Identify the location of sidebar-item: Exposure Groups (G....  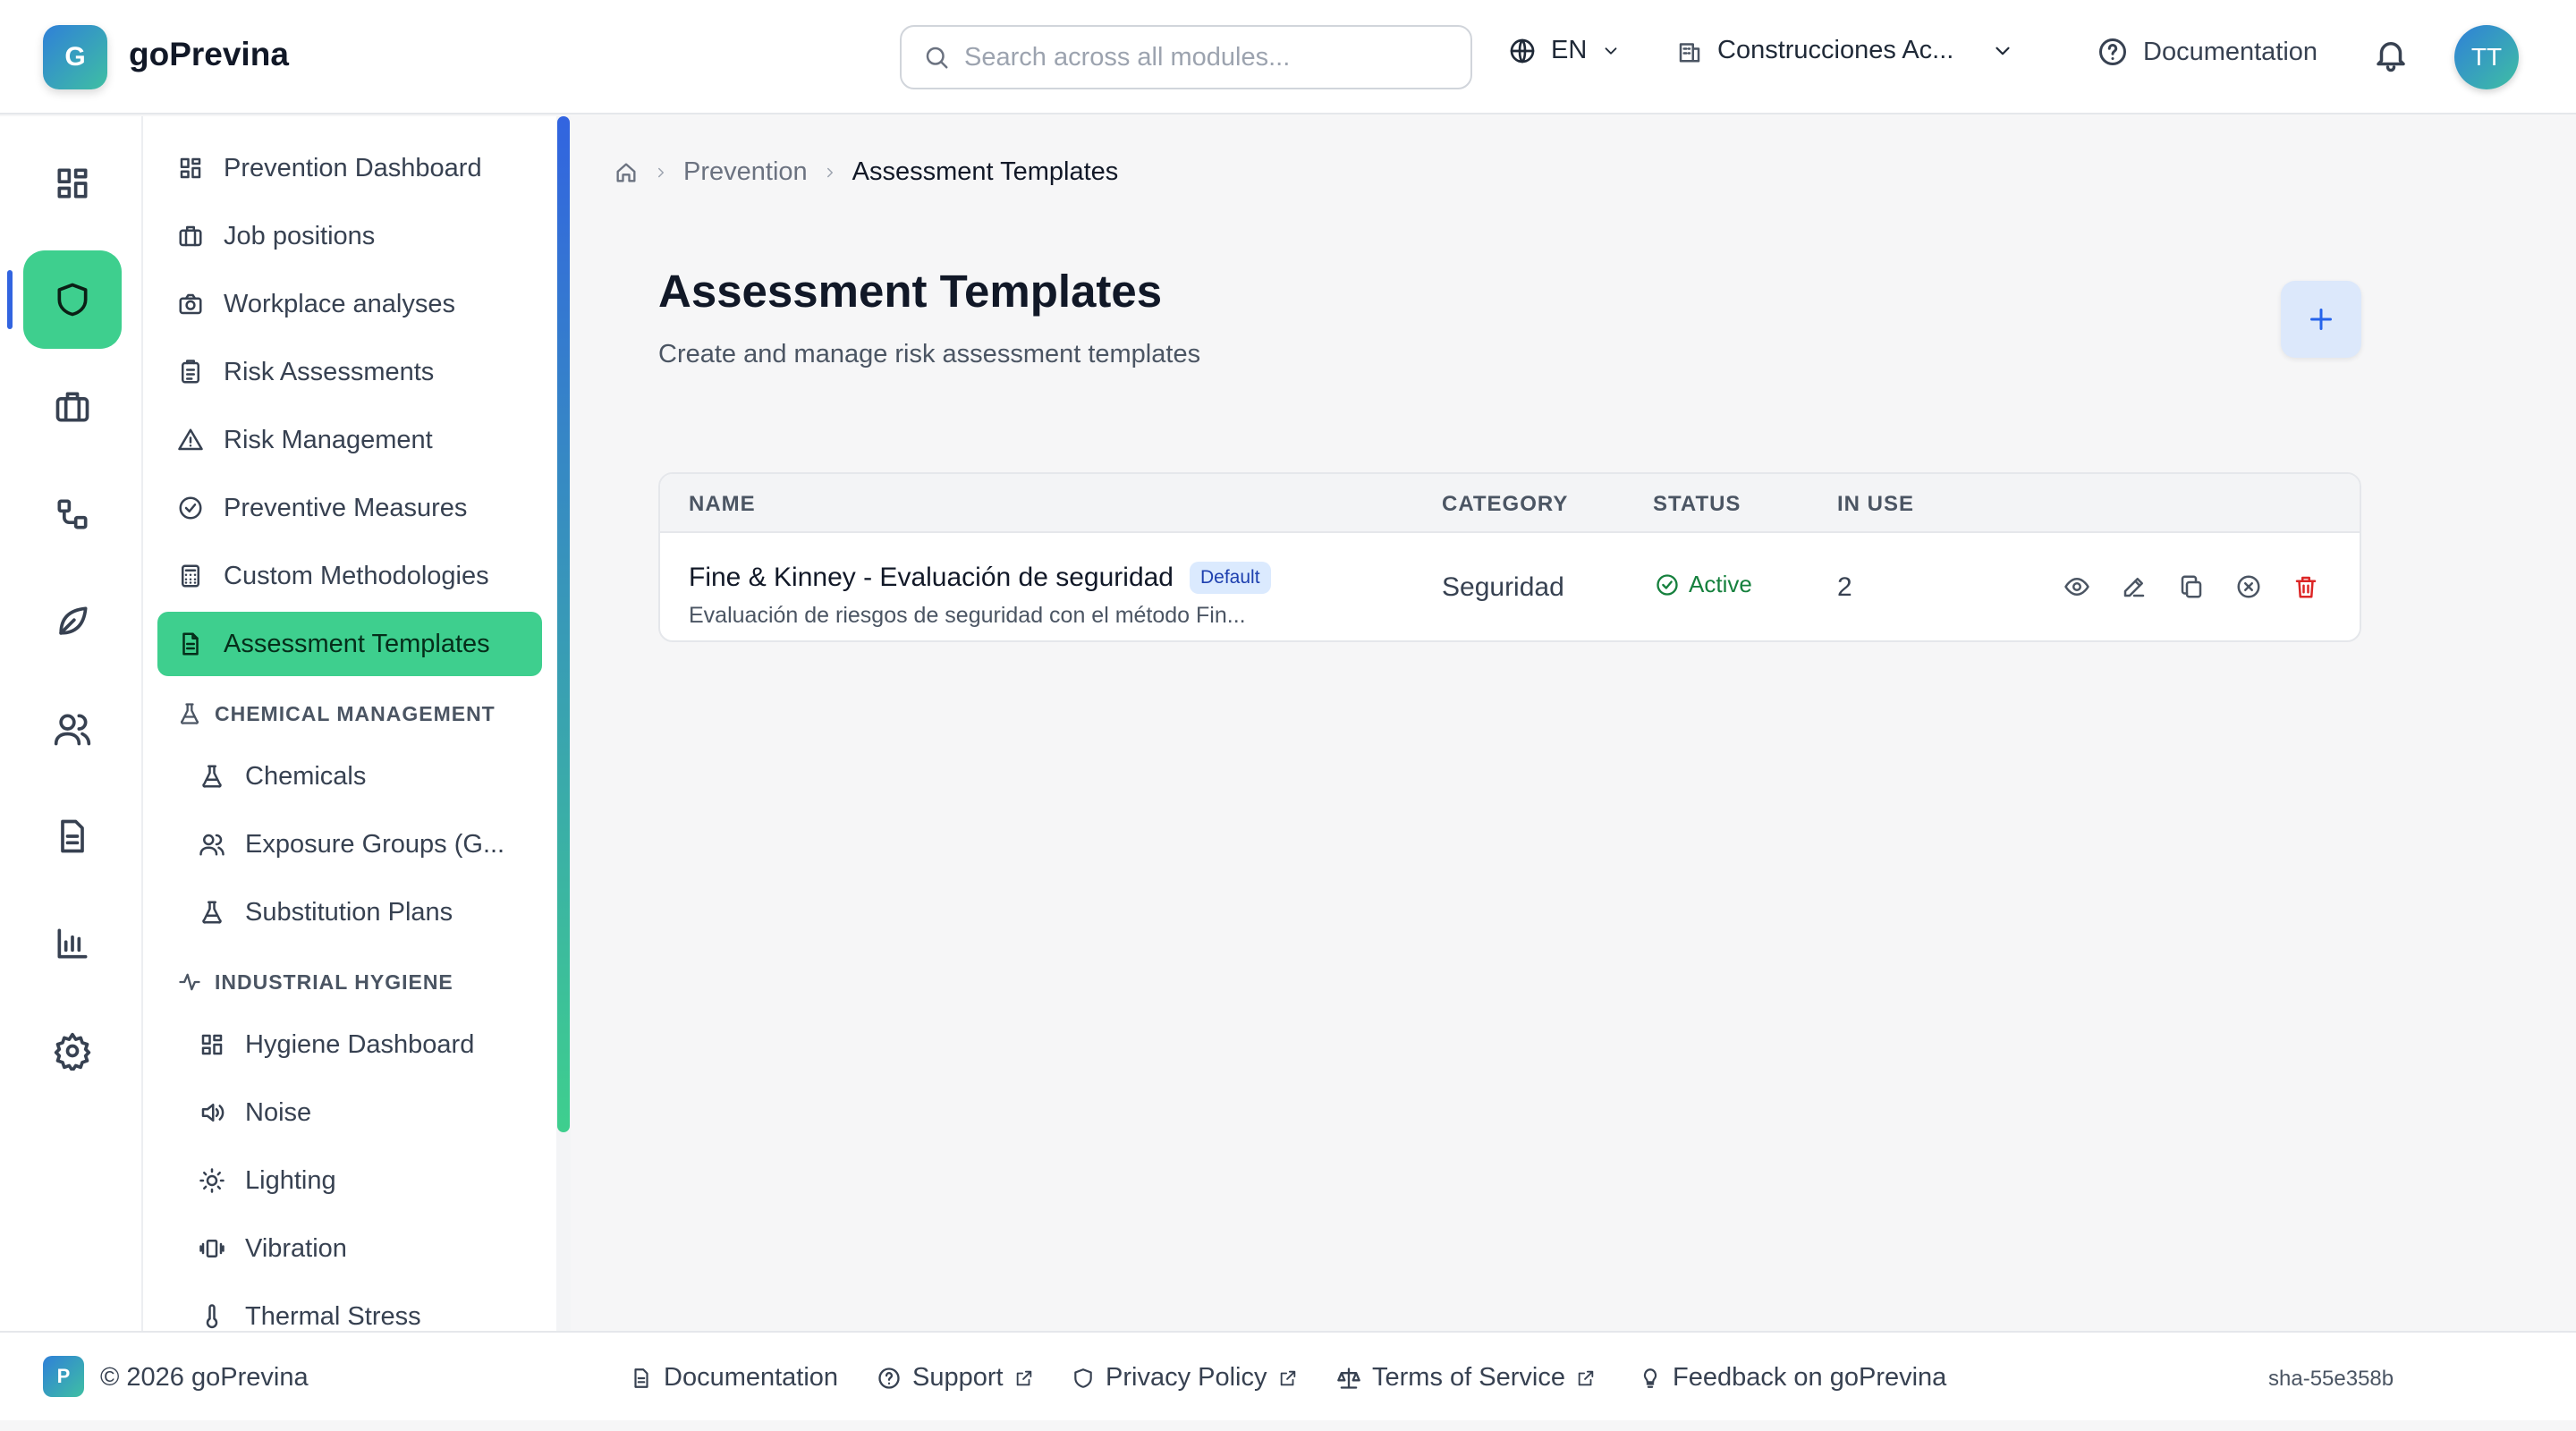
(349, 844).